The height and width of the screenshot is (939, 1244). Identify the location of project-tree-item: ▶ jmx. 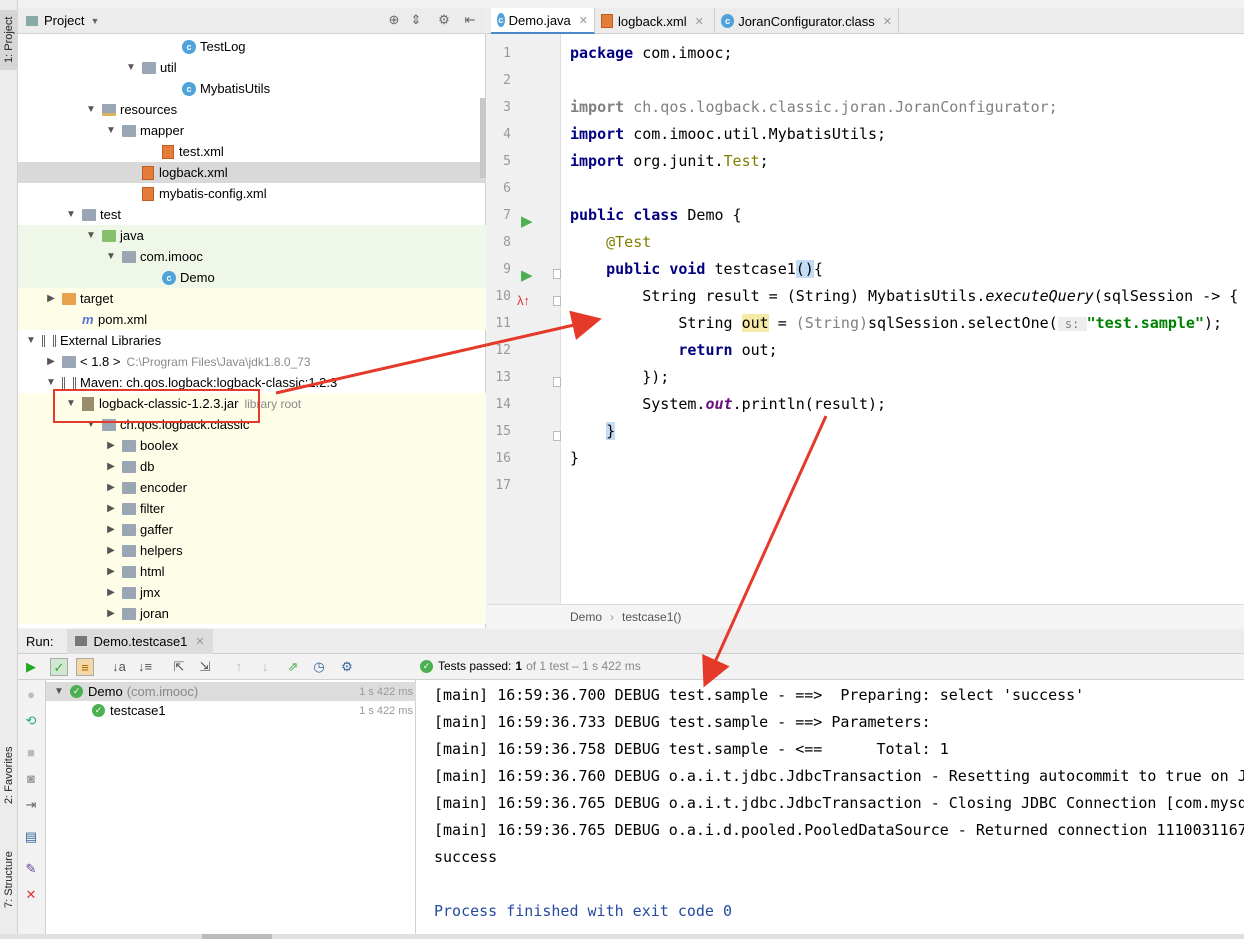
(252, 592).